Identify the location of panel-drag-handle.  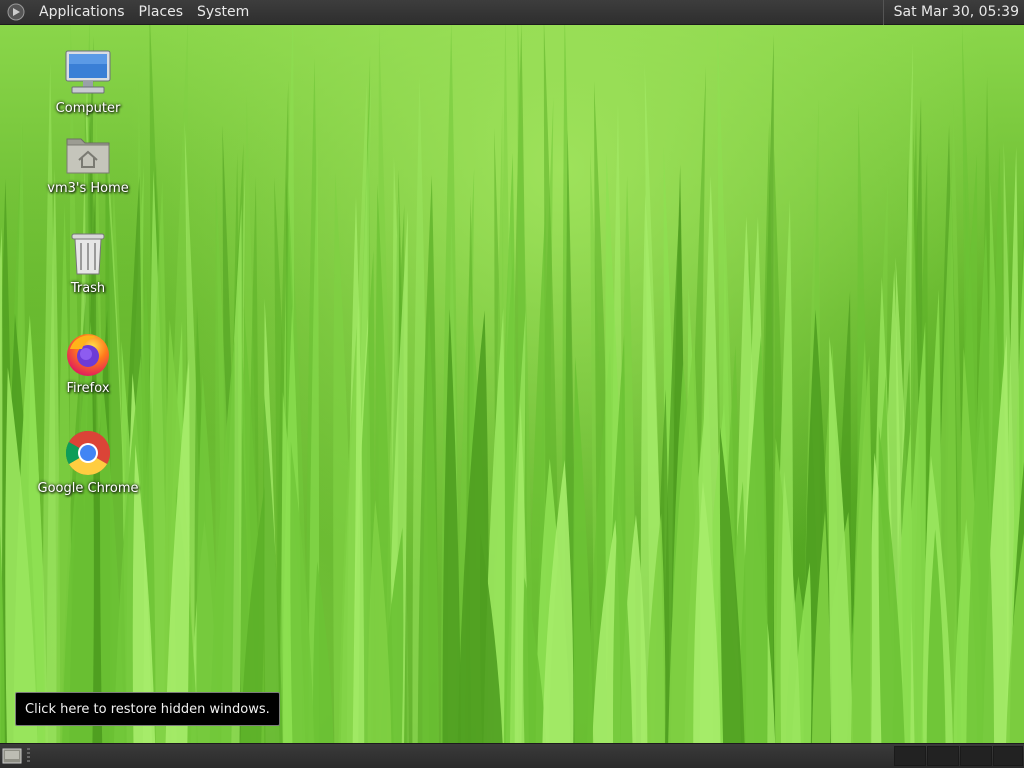
(28, 756).